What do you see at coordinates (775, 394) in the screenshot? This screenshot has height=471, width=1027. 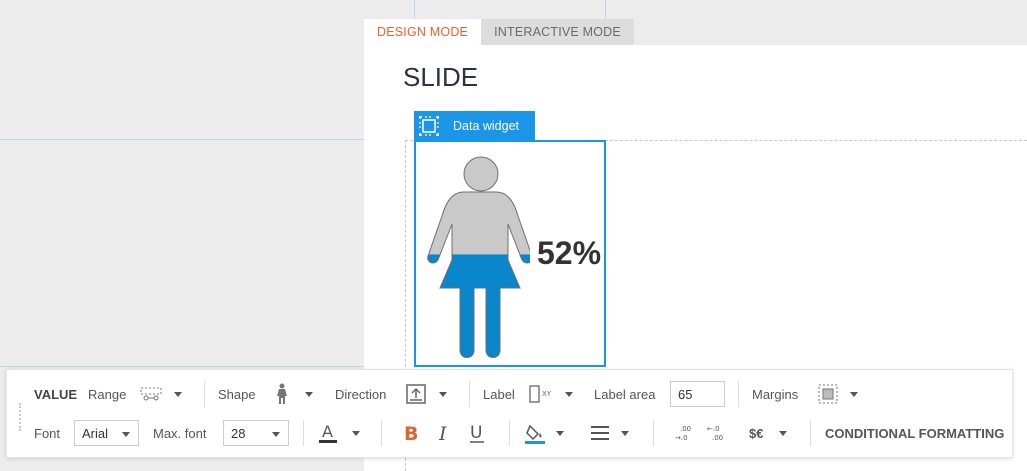 I see `margins-label: Margins` at bounding box center [775, 394].